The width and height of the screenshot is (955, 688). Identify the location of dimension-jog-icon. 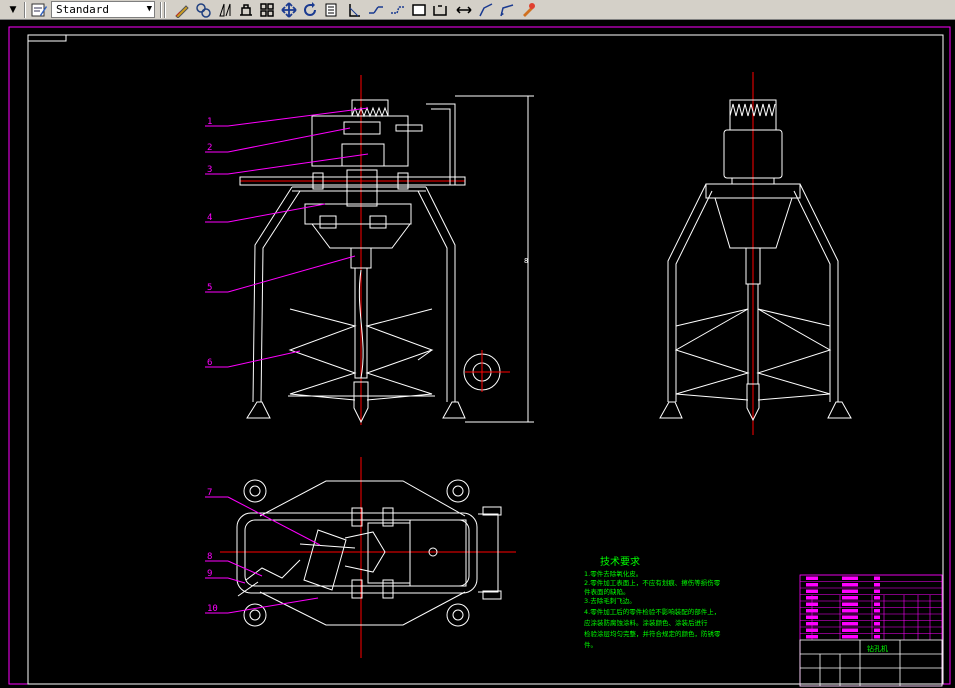
(397, 10).